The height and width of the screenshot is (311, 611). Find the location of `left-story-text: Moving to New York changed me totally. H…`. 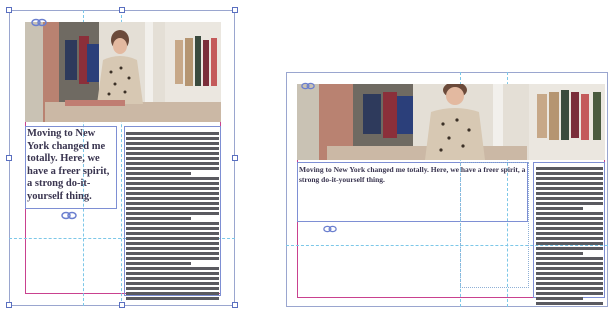

left-story-text: Moving to New York changed me totally. H… is located at coordinates (71, 165).